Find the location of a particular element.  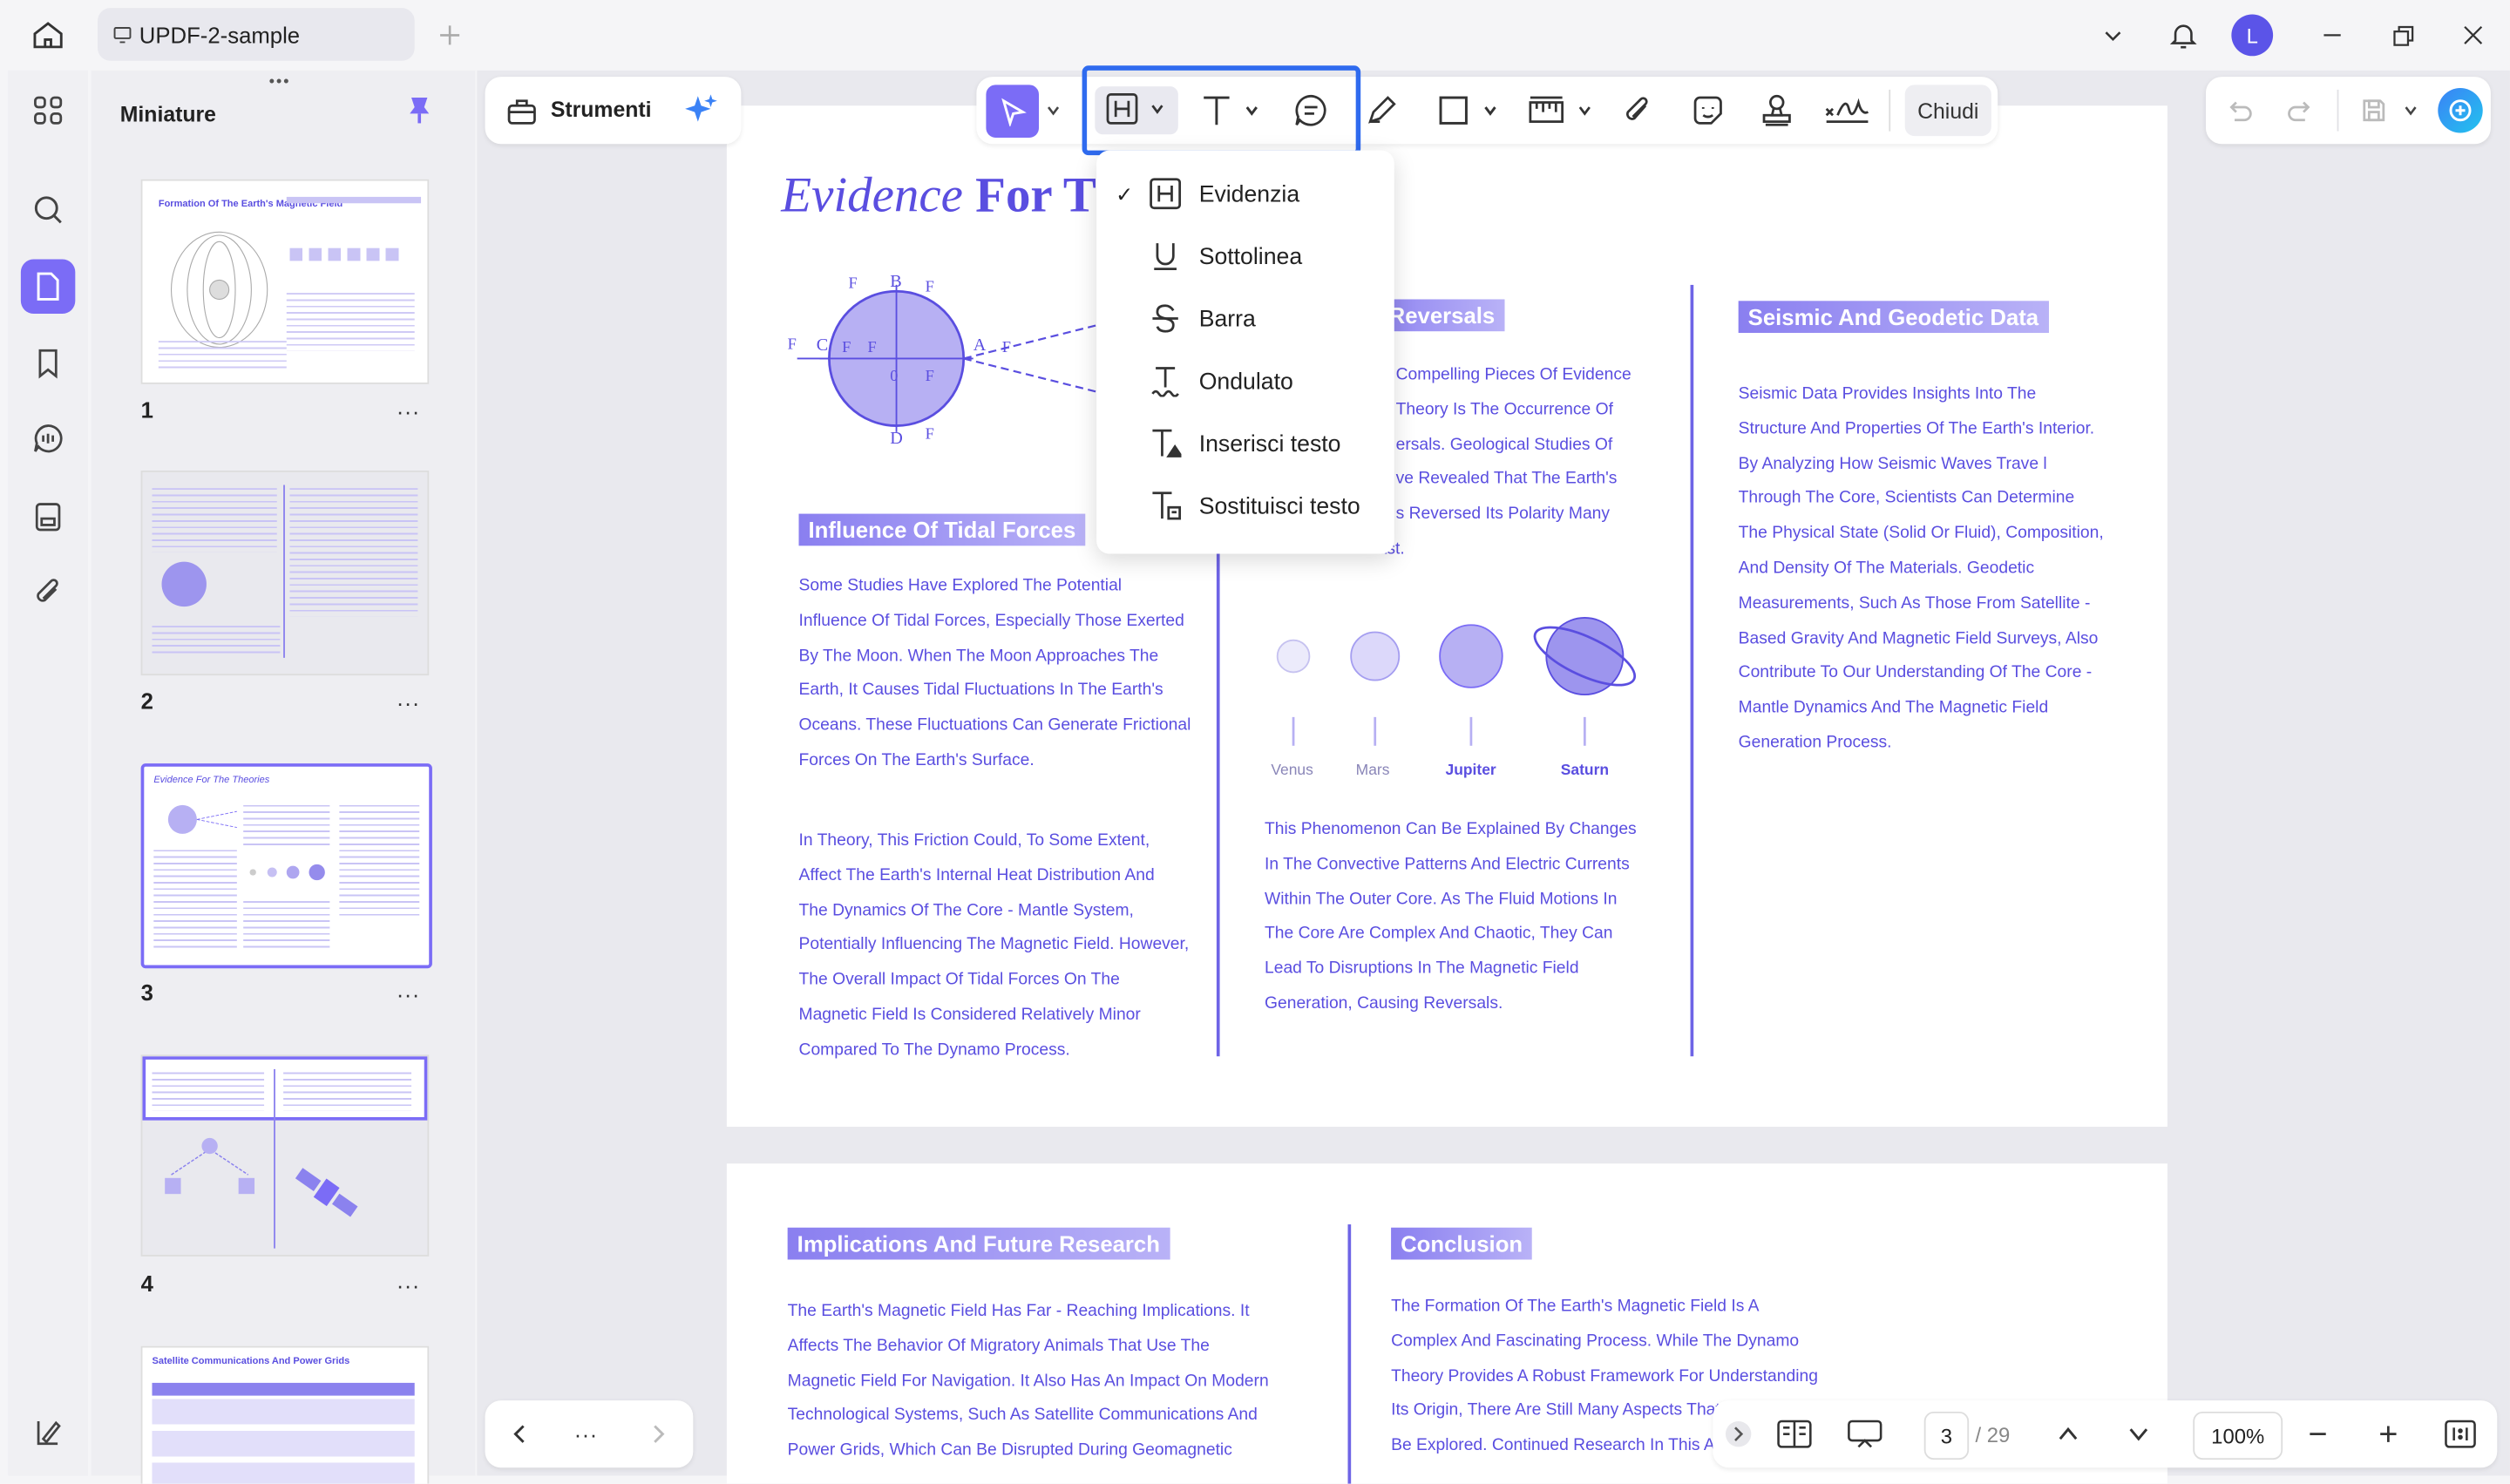

zoom-out-icon is located at coordinates (2318, 1434).